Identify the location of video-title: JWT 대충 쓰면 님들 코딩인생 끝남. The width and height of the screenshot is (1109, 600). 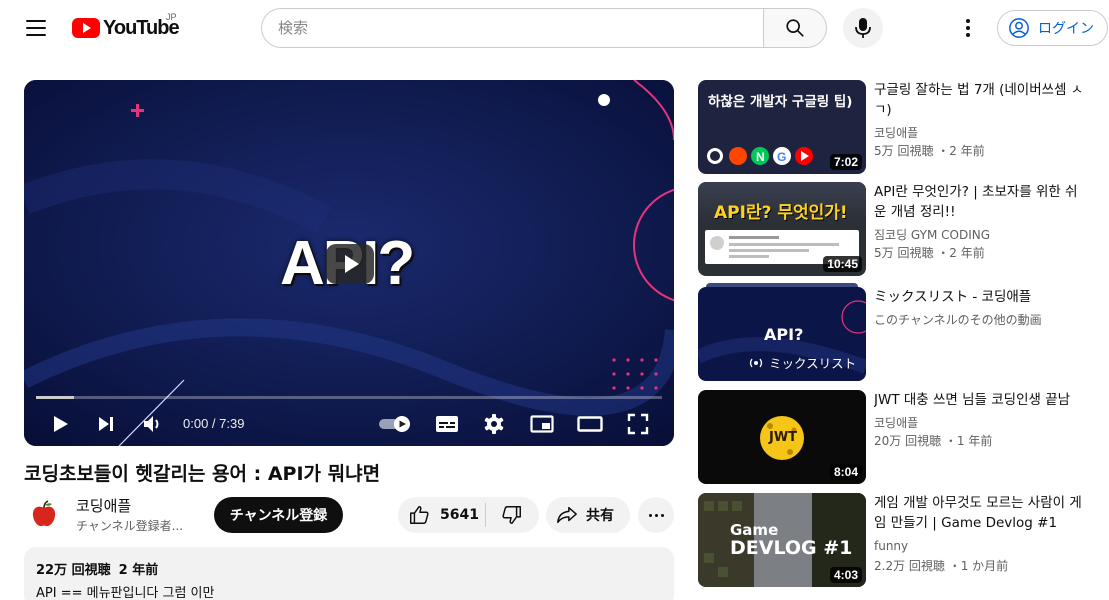
(979, 400).